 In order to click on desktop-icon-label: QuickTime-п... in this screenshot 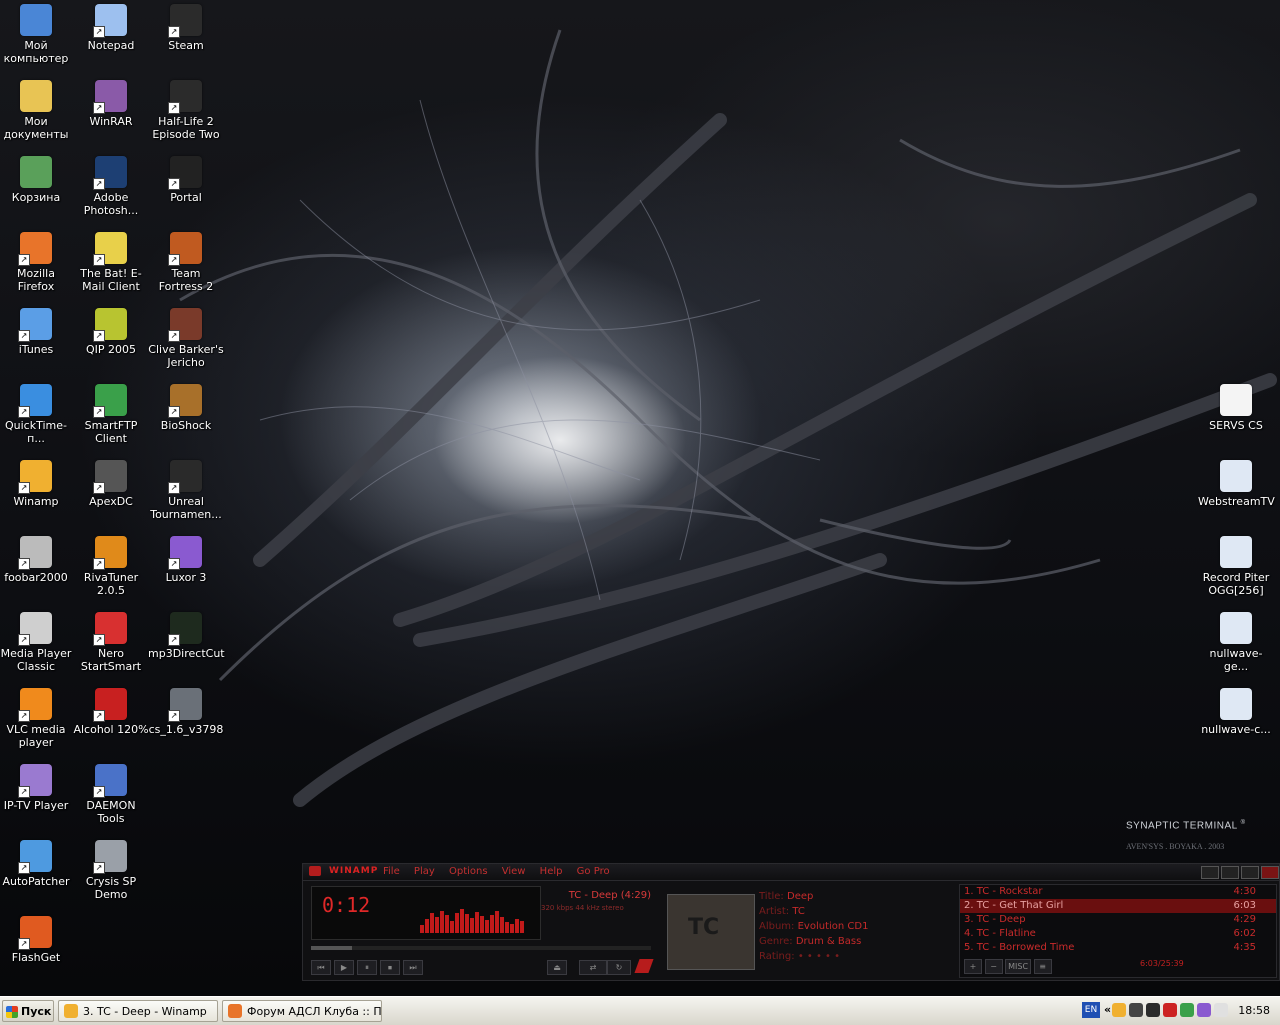, I will do `click(36, 432)`.